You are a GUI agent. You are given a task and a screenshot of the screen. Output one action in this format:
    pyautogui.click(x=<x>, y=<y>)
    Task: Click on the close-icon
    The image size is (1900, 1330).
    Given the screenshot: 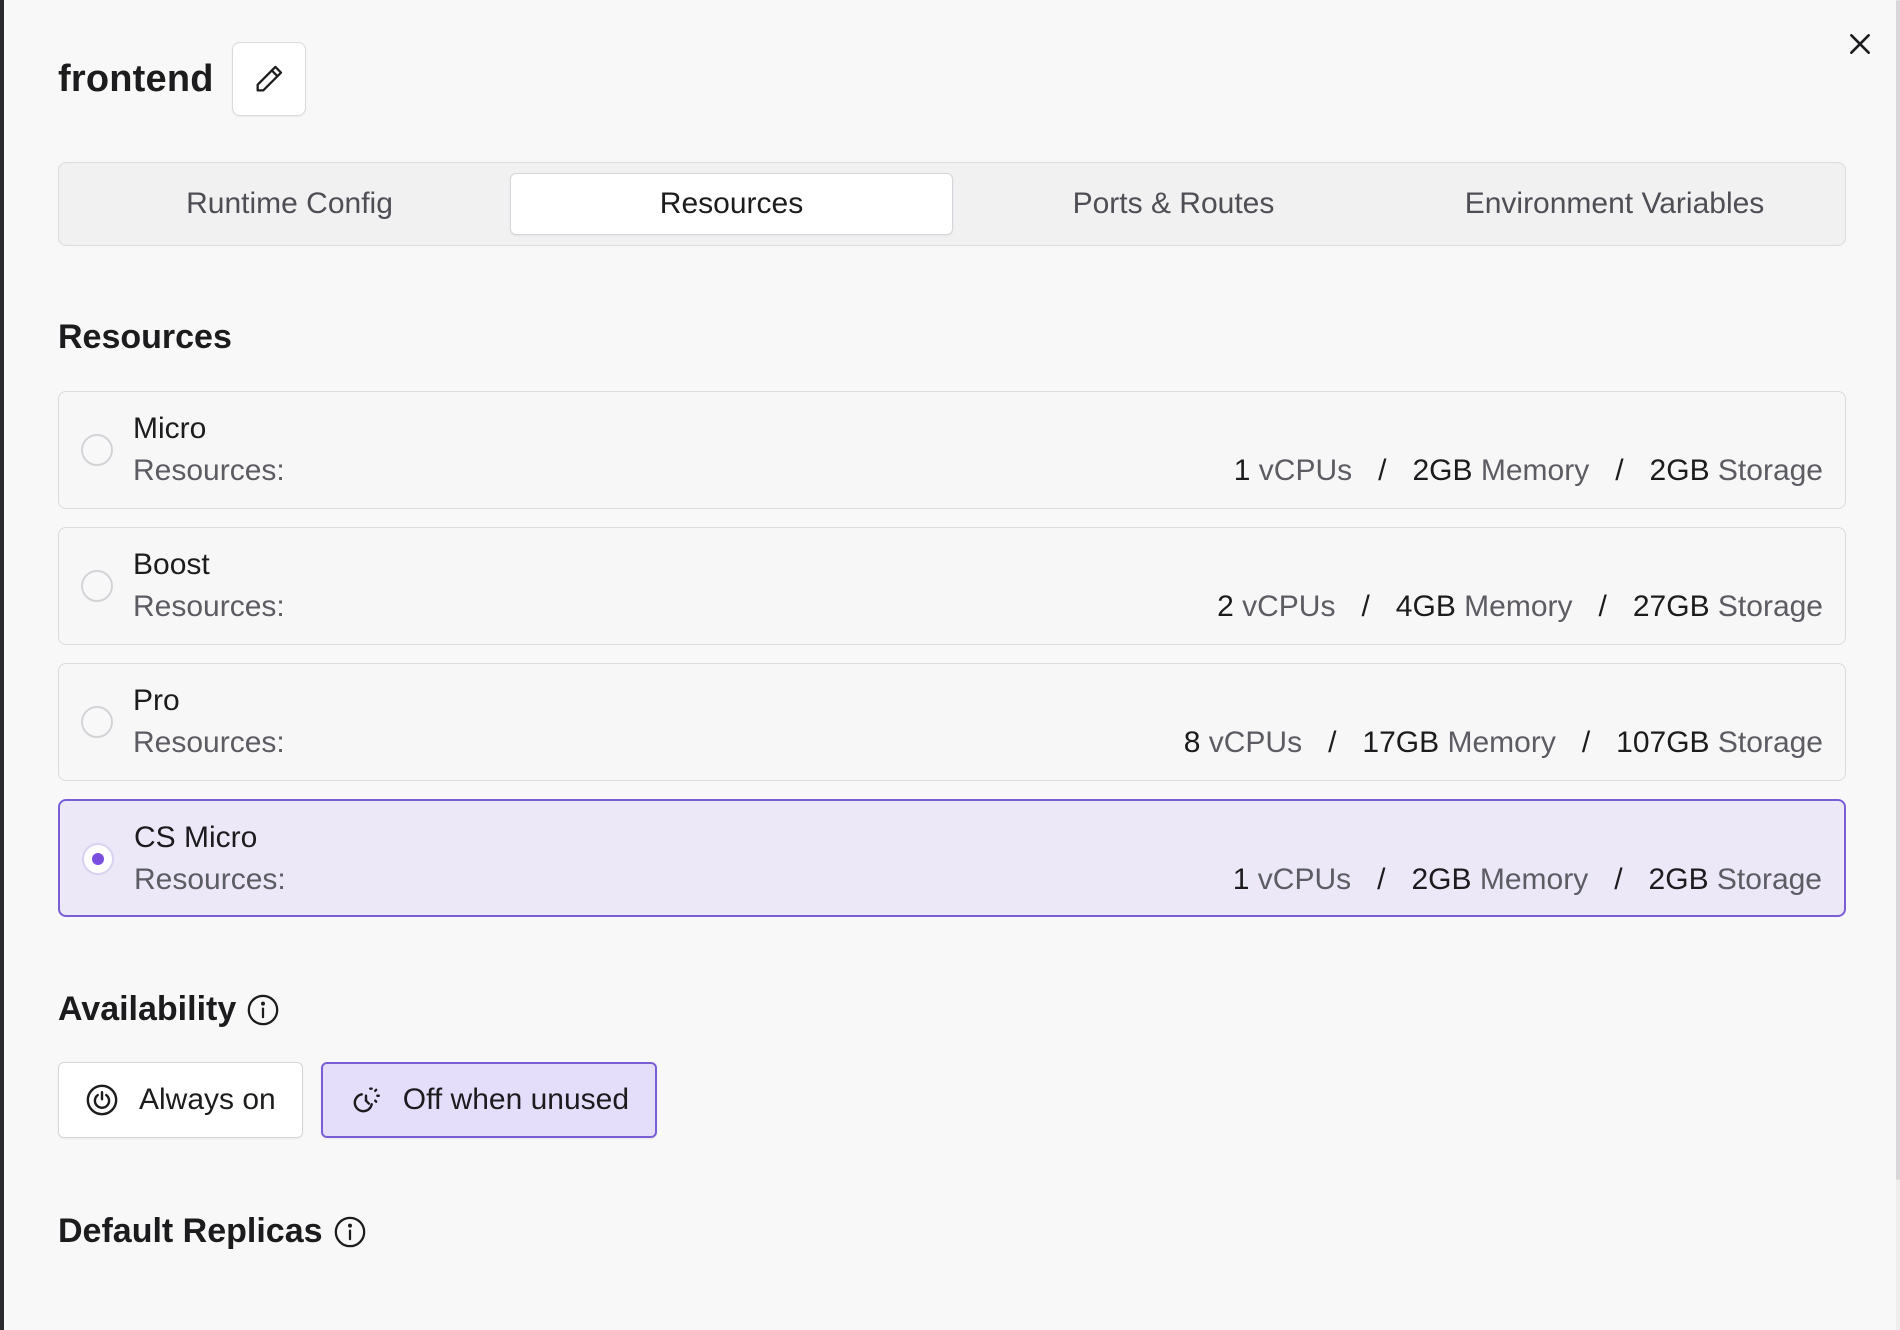 What is the action you would take?
    pyautogui.click(x=1860, y=44)
    